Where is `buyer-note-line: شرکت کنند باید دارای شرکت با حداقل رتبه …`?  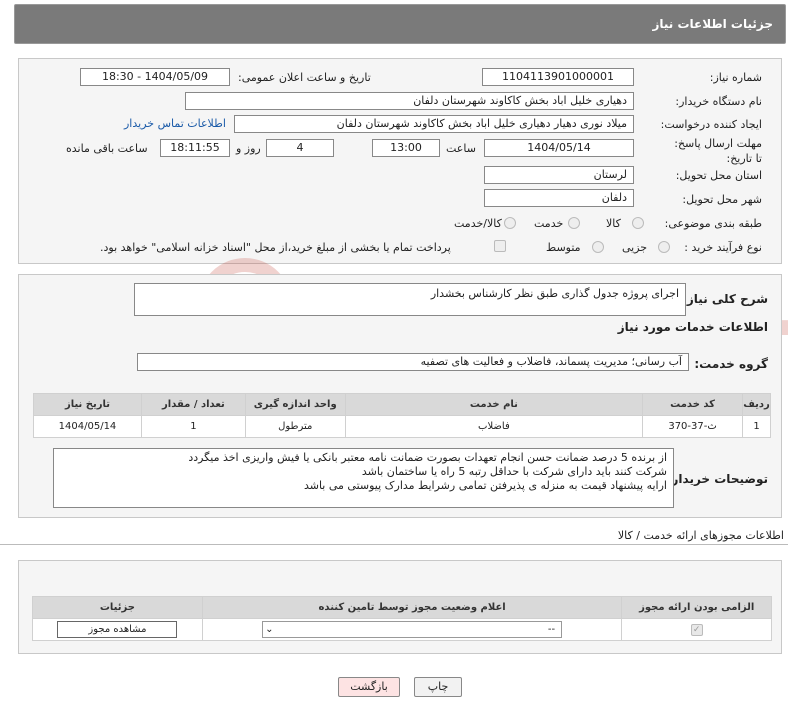
buyer-note-line: شرکت کنند باید دارای شرکت با حداقل رتبه … is located at coordinates (514, 471).